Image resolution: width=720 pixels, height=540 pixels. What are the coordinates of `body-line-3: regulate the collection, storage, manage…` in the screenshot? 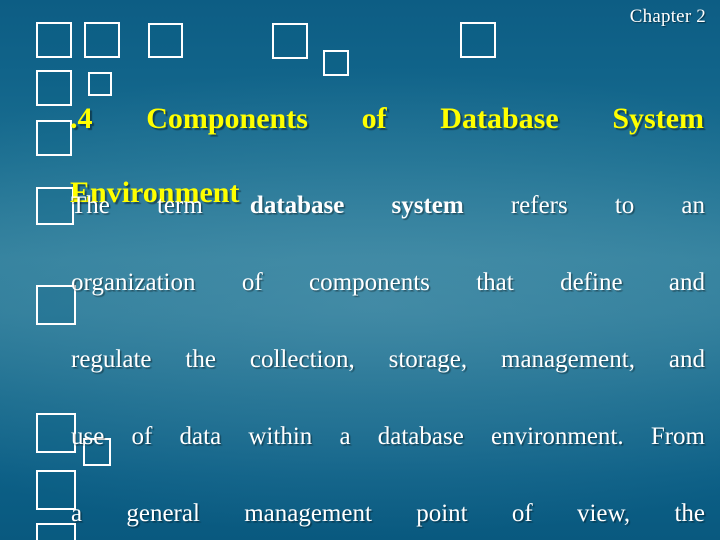 It's located at (388, 359).